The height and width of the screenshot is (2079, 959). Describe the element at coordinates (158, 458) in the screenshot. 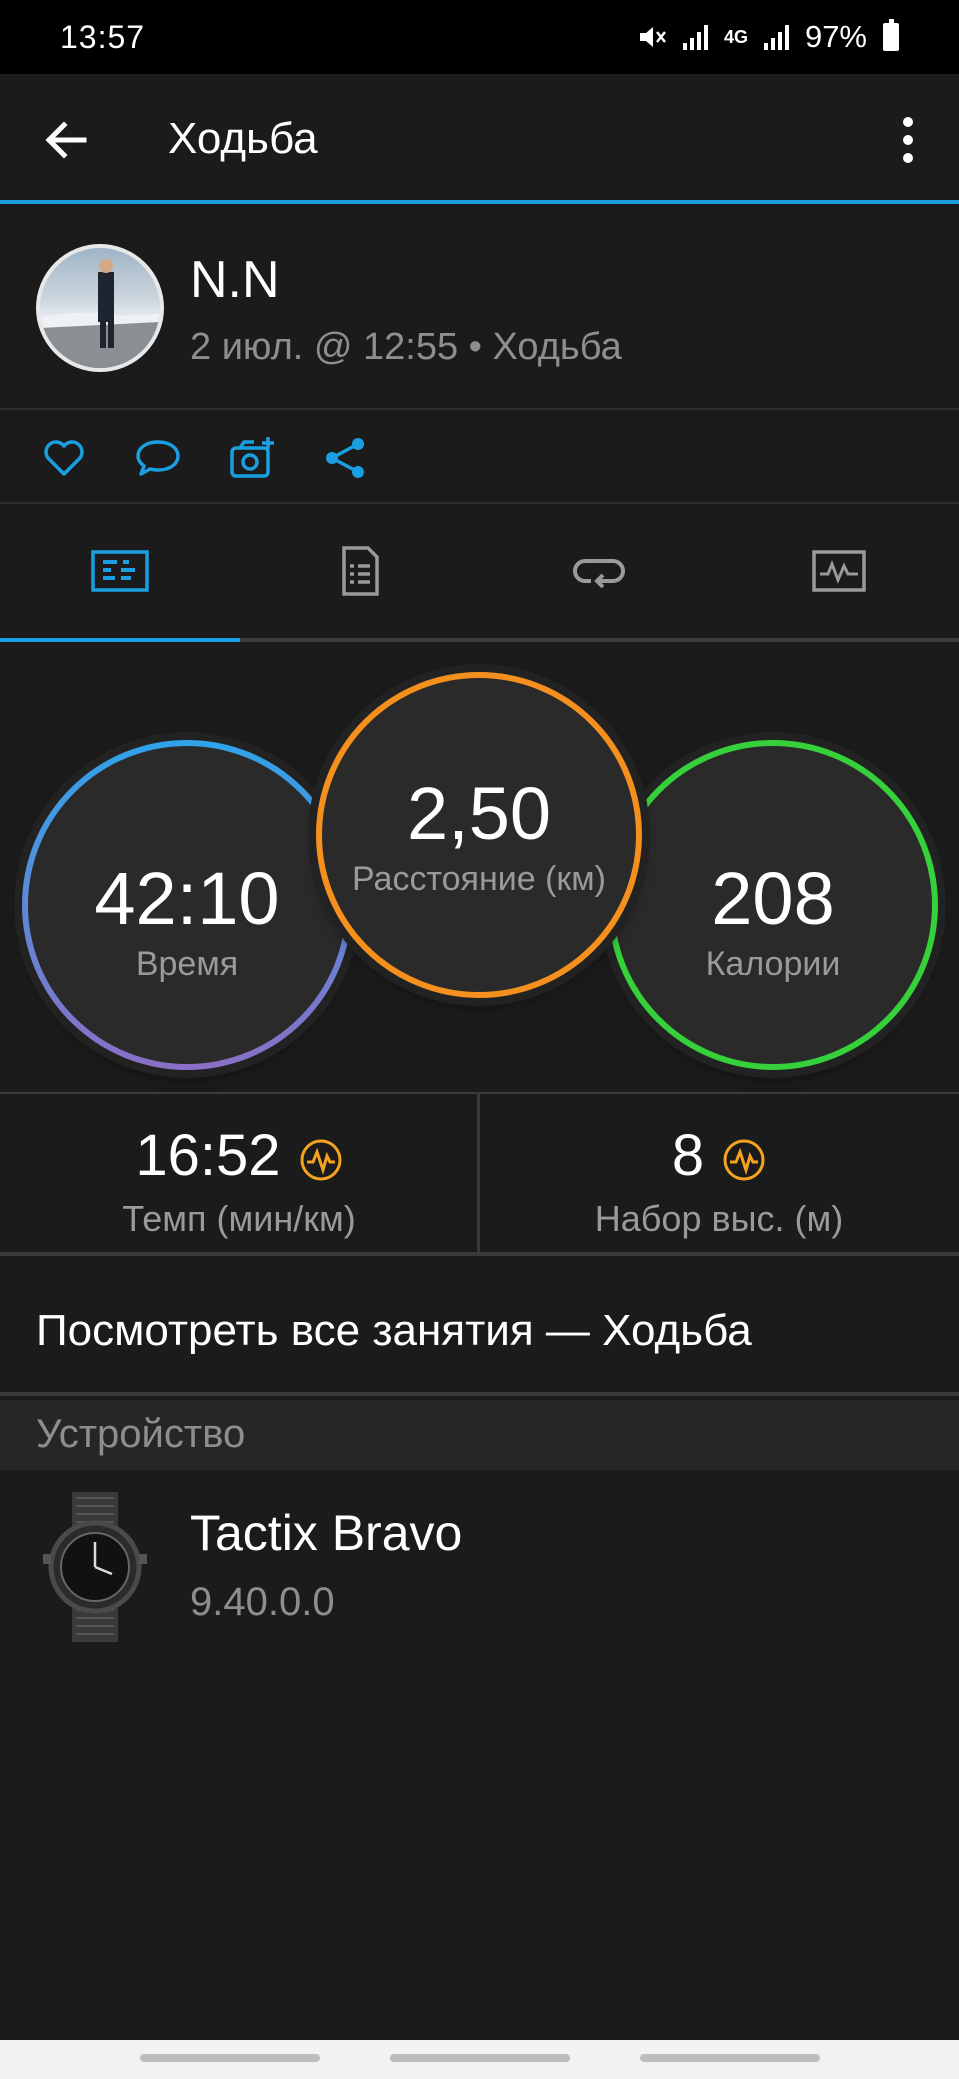

I see `comment-icon` at that location.